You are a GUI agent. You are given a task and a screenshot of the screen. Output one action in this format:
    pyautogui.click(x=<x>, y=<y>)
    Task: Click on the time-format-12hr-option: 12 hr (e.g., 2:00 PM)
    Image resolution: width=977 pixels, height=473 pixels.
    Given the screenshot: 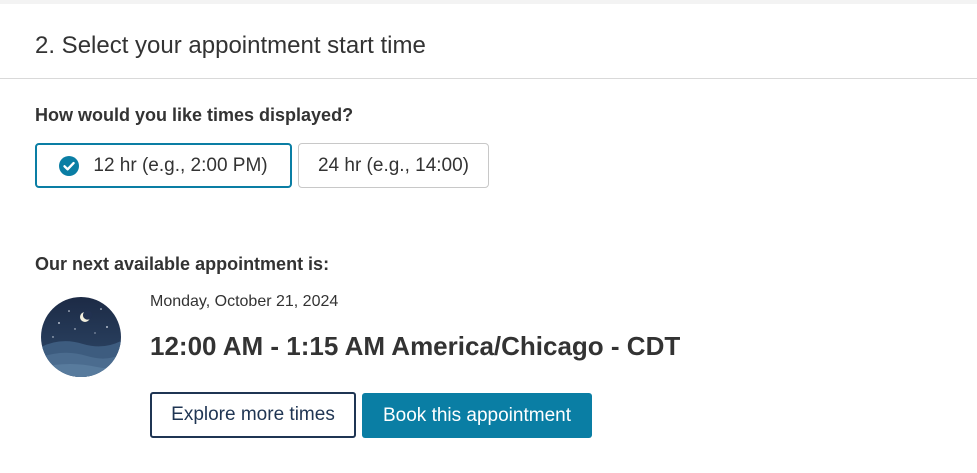 What is the action you would take?
    pyautogui.click(x=163, y=165)
    